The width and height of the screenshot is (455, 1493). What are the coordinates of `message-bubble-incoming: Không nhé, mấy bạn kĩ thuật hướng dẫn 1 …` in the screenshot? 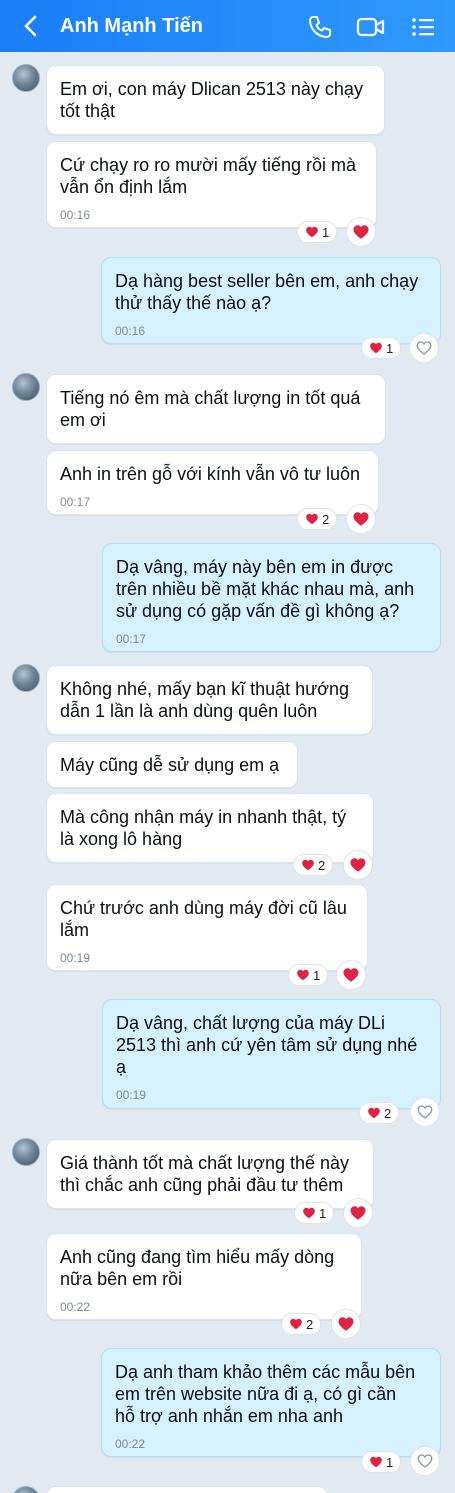 It's located at (209, 700).